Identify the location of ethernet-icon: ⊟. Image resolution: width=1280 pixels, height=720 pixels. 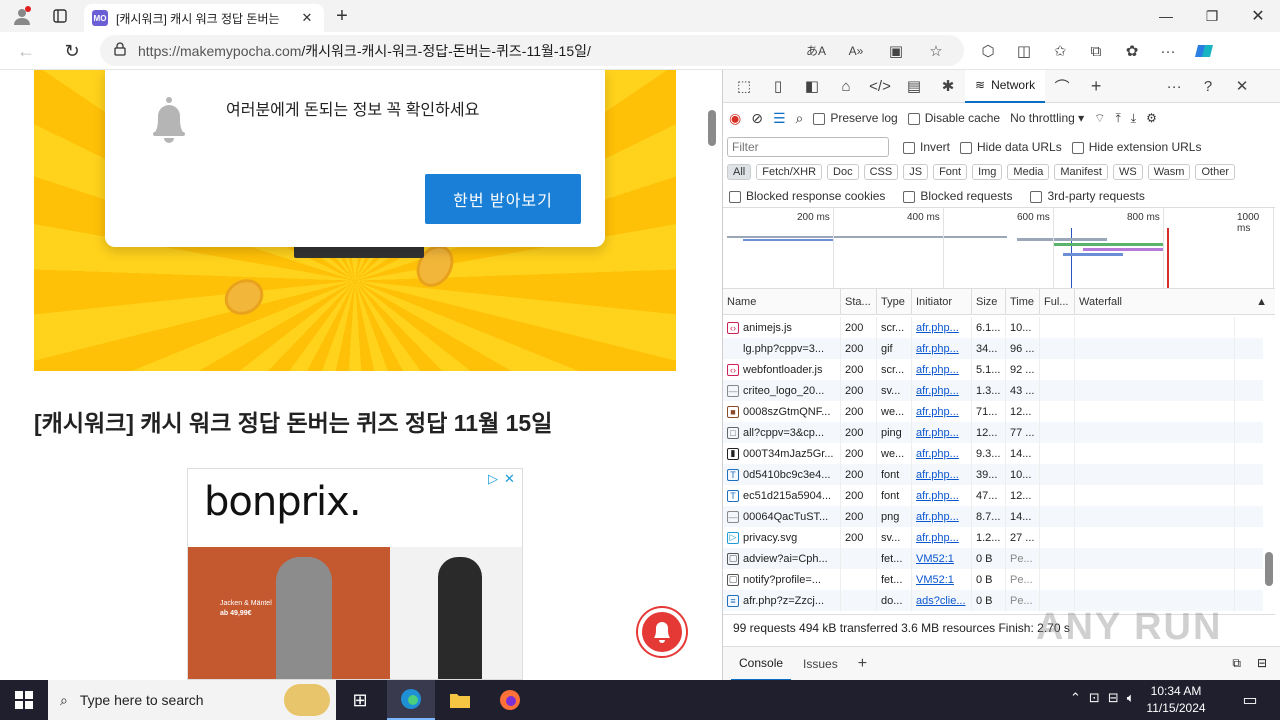
(1113, 698).